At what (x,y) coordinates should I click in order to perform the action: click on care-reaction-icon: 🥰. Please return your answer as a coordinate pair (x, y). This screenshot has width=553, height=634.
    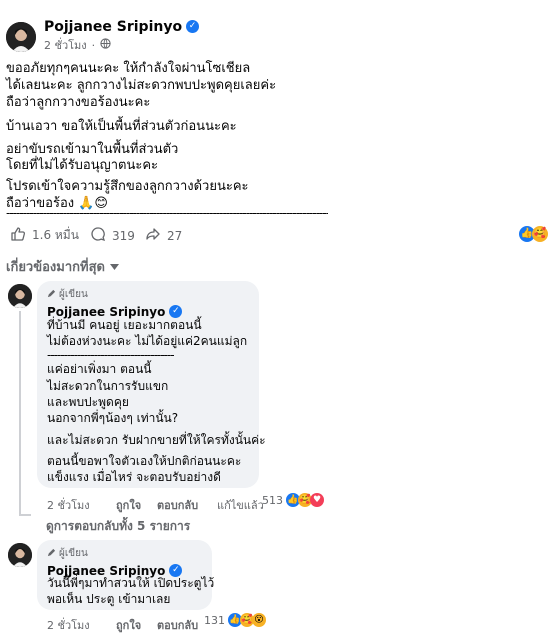
    Looking at the image, I should click on (540, 234).